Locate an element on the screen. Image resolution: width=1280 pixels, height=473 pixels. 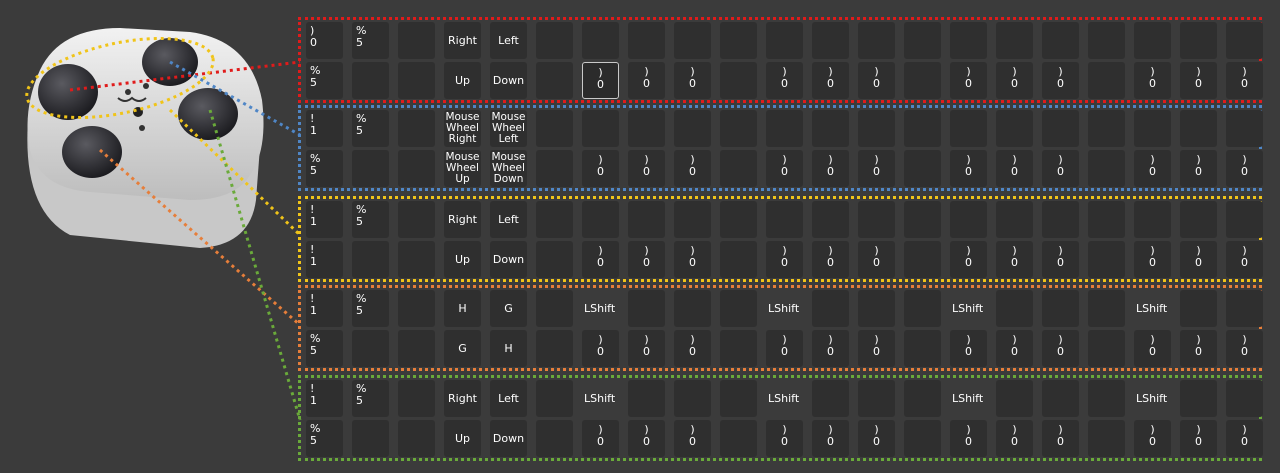
group-green-r2-key5: Down is located at coordinates (508, 438).